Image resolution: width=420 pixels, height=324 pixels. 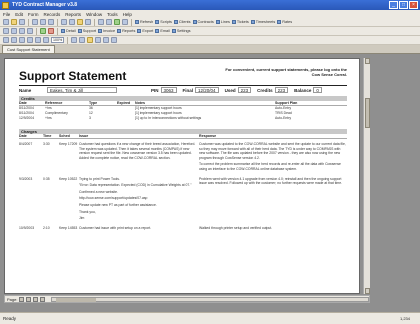 I want to click on minimize-button: _, so click(x=393, y=5).